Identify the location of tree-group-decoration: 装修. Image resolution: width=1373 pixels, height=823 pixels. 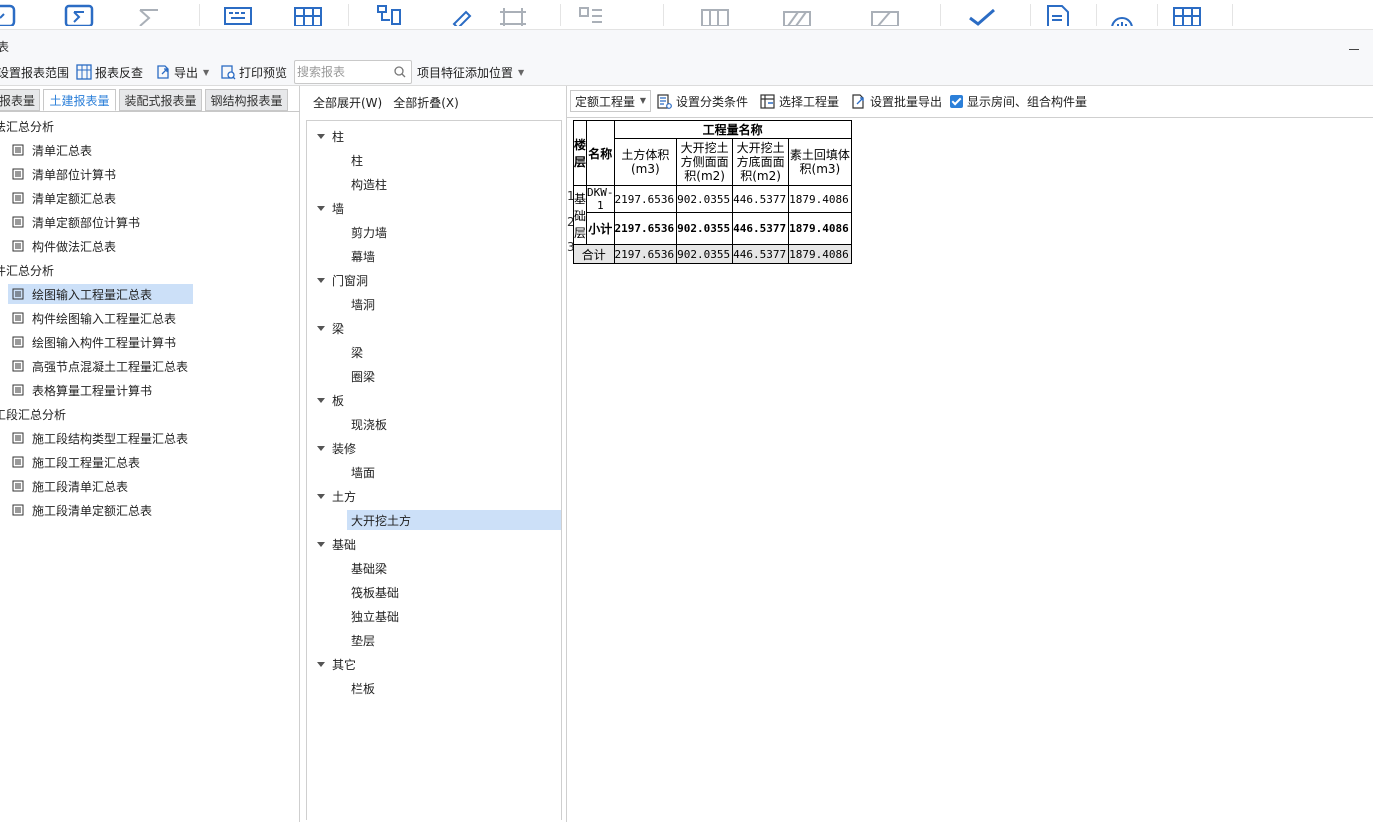
(336, 448).